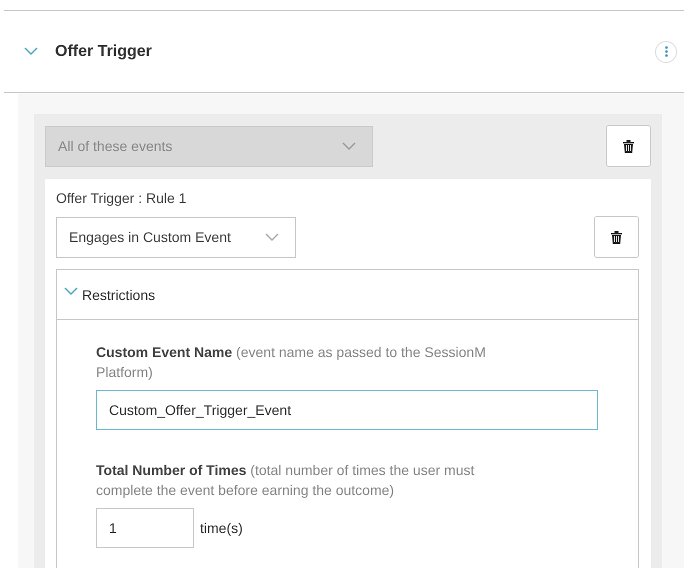 The width and height of the screenshot is (684, 568). What do you see at coordinates (291, 362) in the screenshot?
I see `field-label: Custom Event Name (event name as passed to the SessionM Platform)` at bounding box center [291, 362].